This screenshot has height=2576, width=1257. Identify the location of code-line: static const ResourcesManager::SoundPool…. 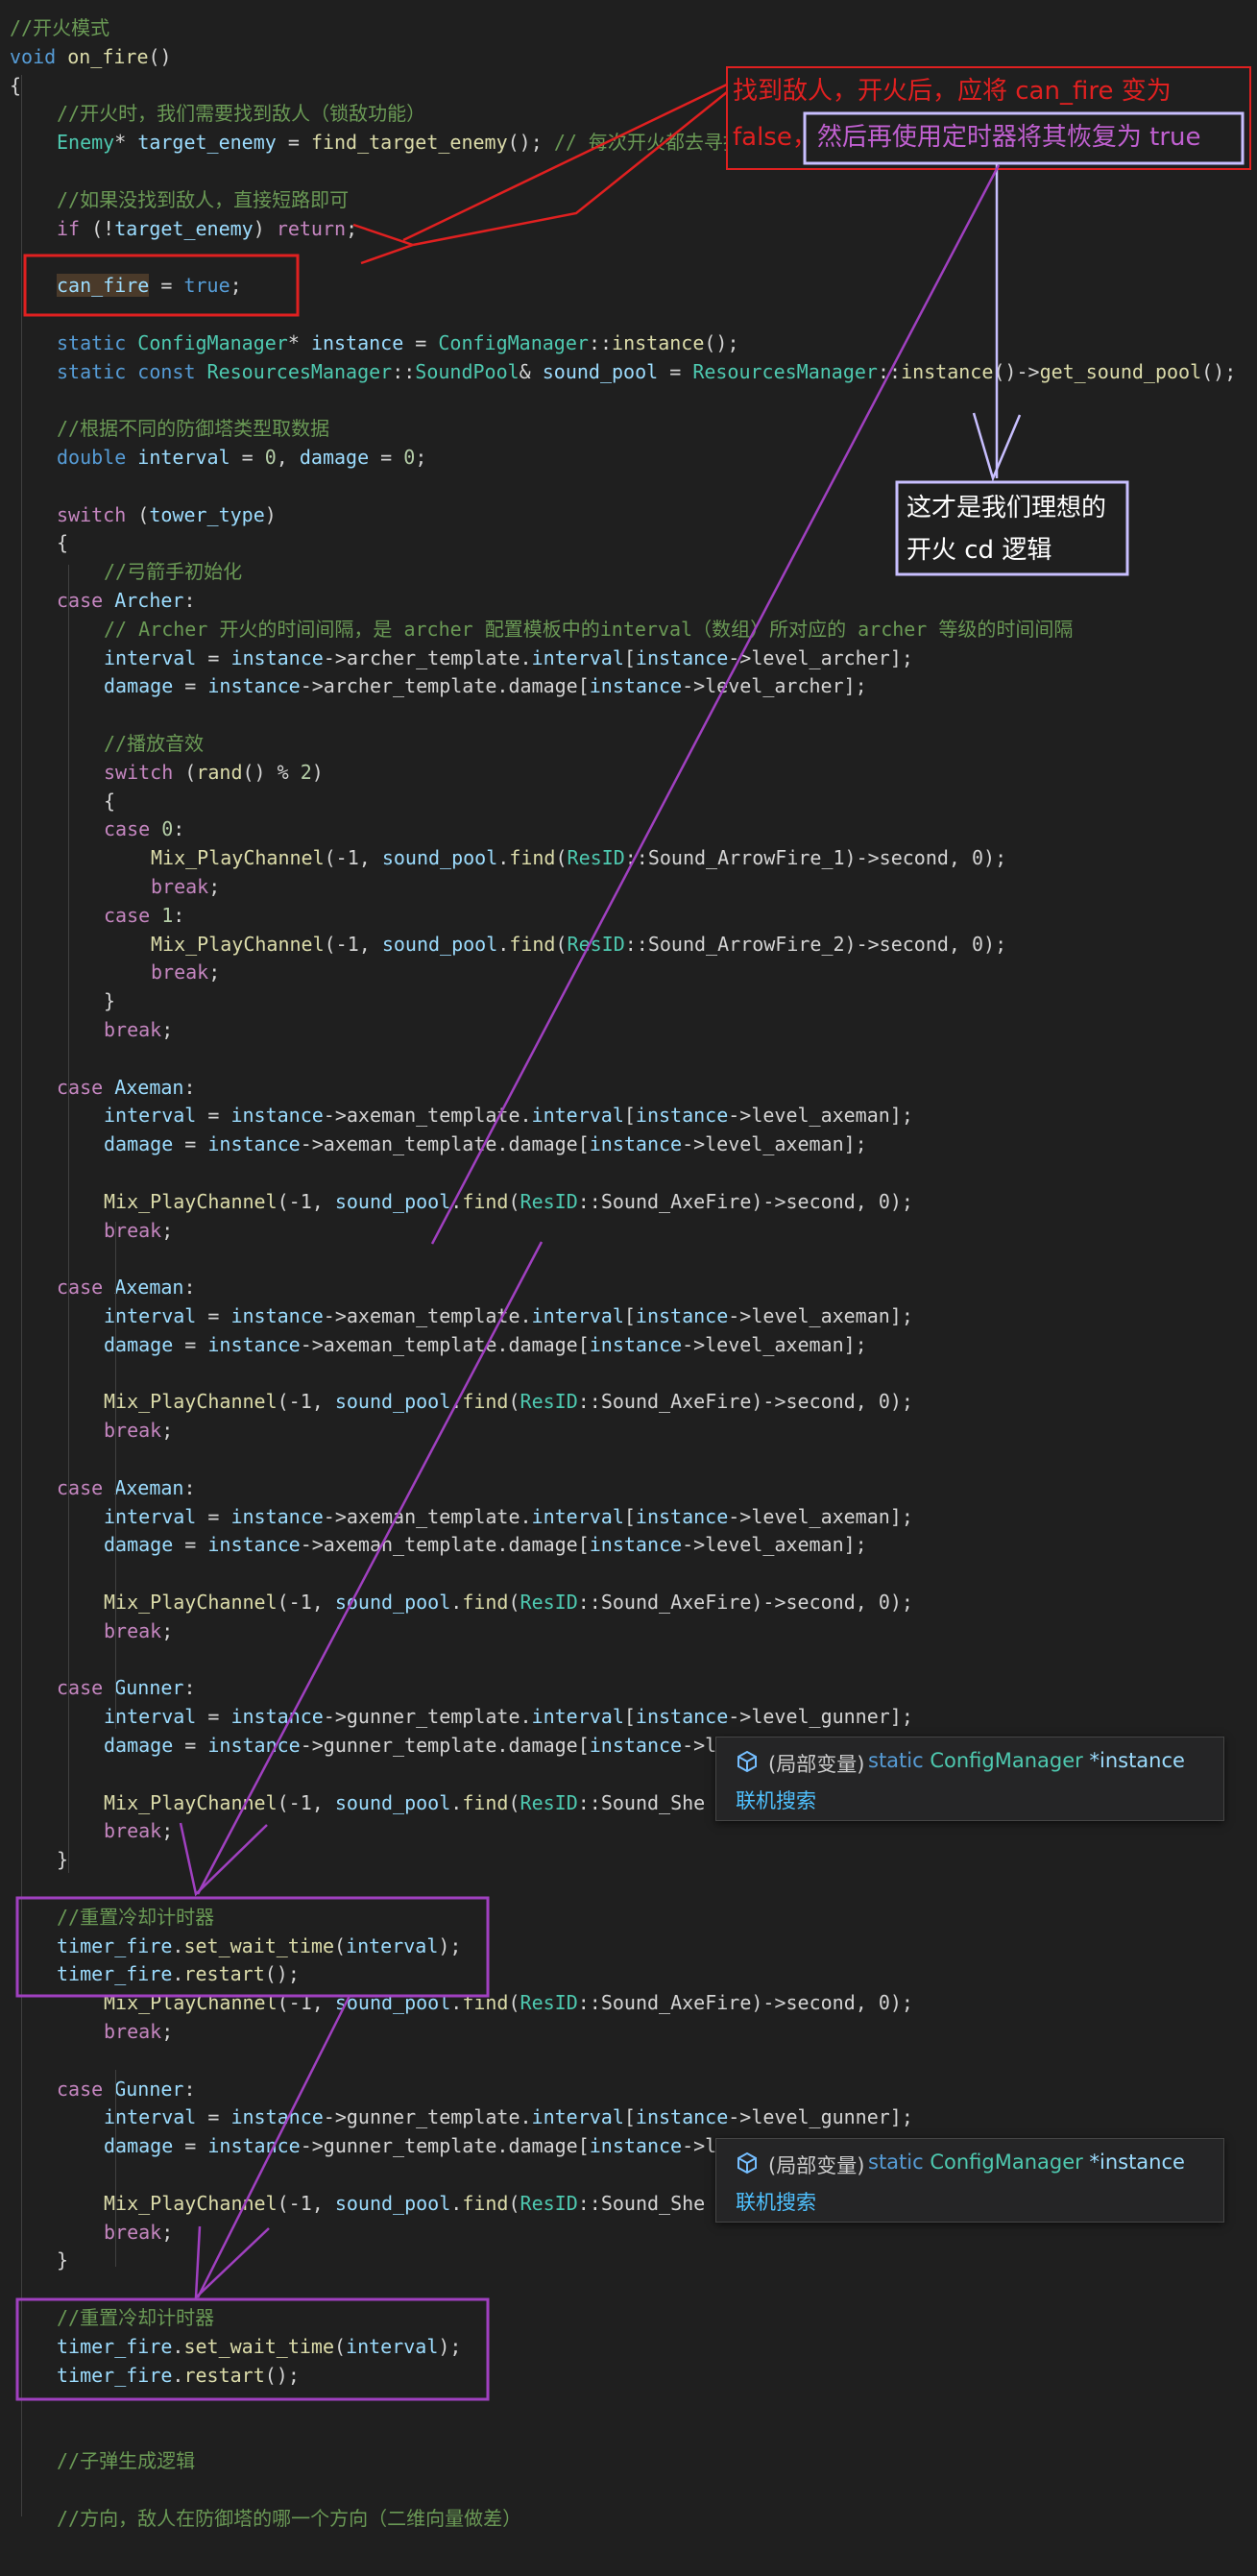
(646, 372).